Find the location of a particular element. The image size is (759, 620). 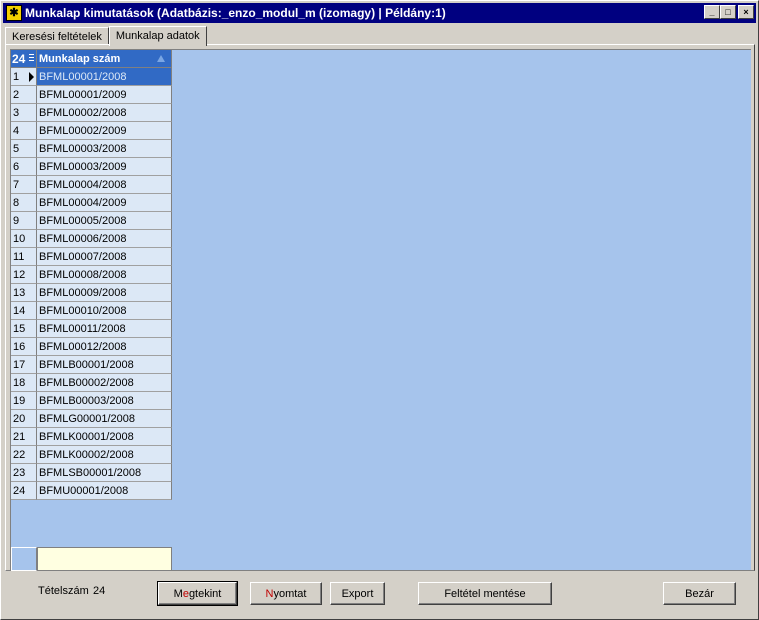

worksheet-number-cell: BFML00009/2008 is located at coordinates (104, 293).